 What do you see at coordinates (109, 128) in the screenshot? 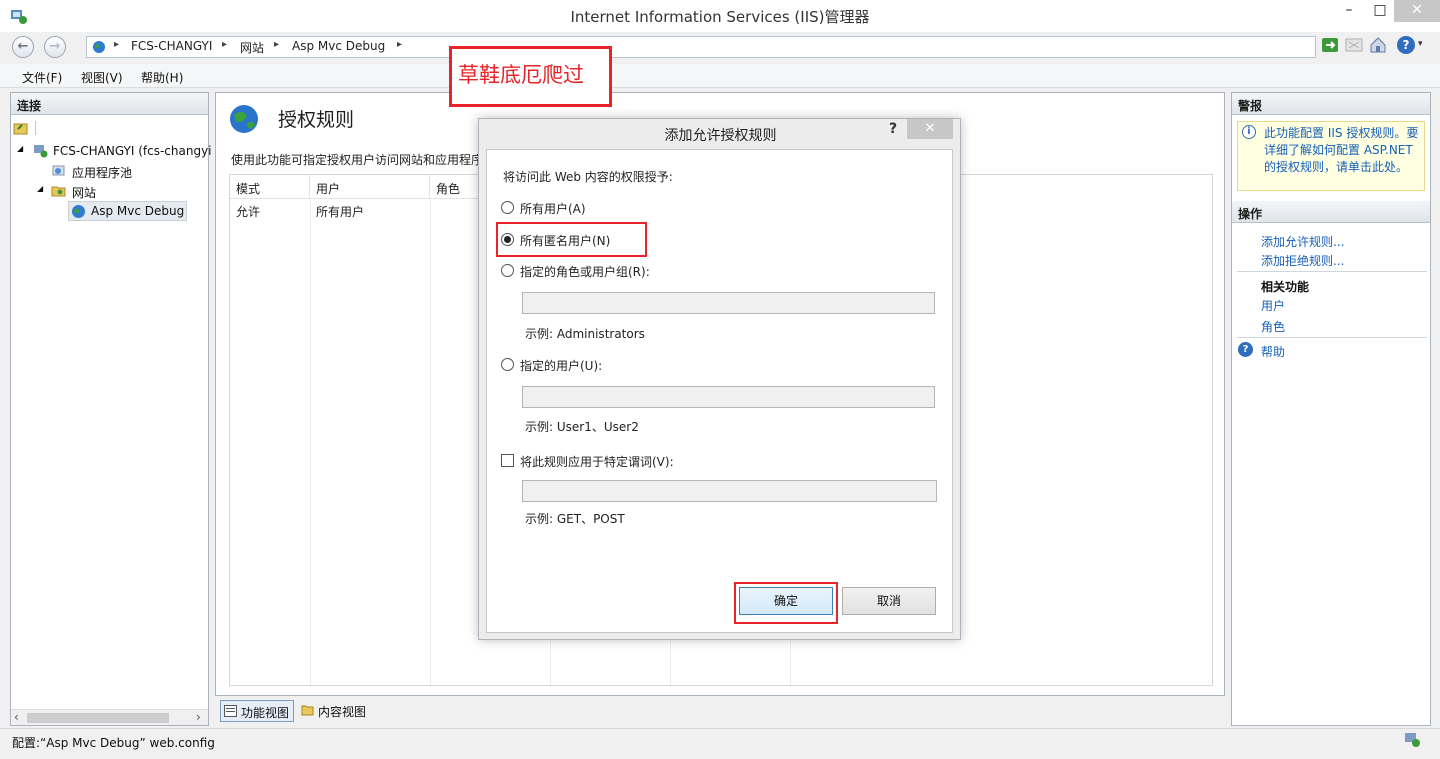
I see `connections-toolbar` at bounding box center [109, 128].